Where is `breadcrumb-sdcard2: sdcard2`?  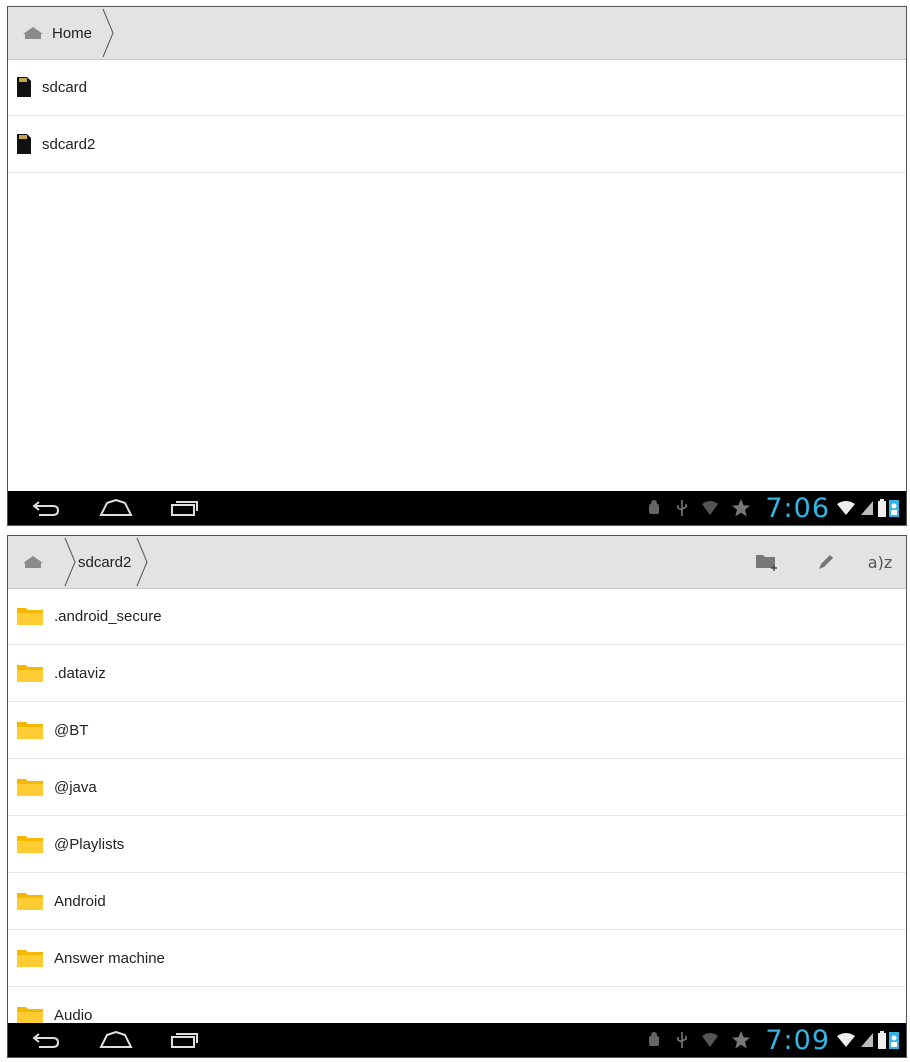
breadcrumb-sdcard2: sdcard2 is located at coordinates (104, 562).